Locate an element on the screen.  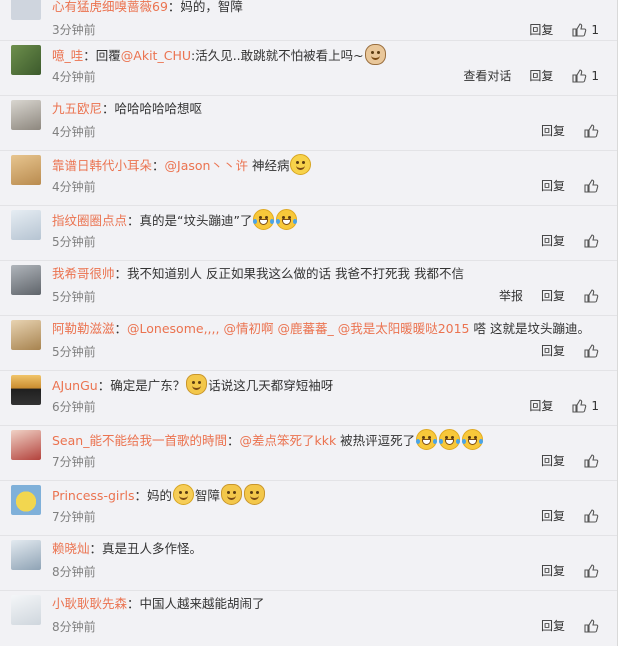
comment-actions: 举报 回复 is located at coordinates (549, 296).